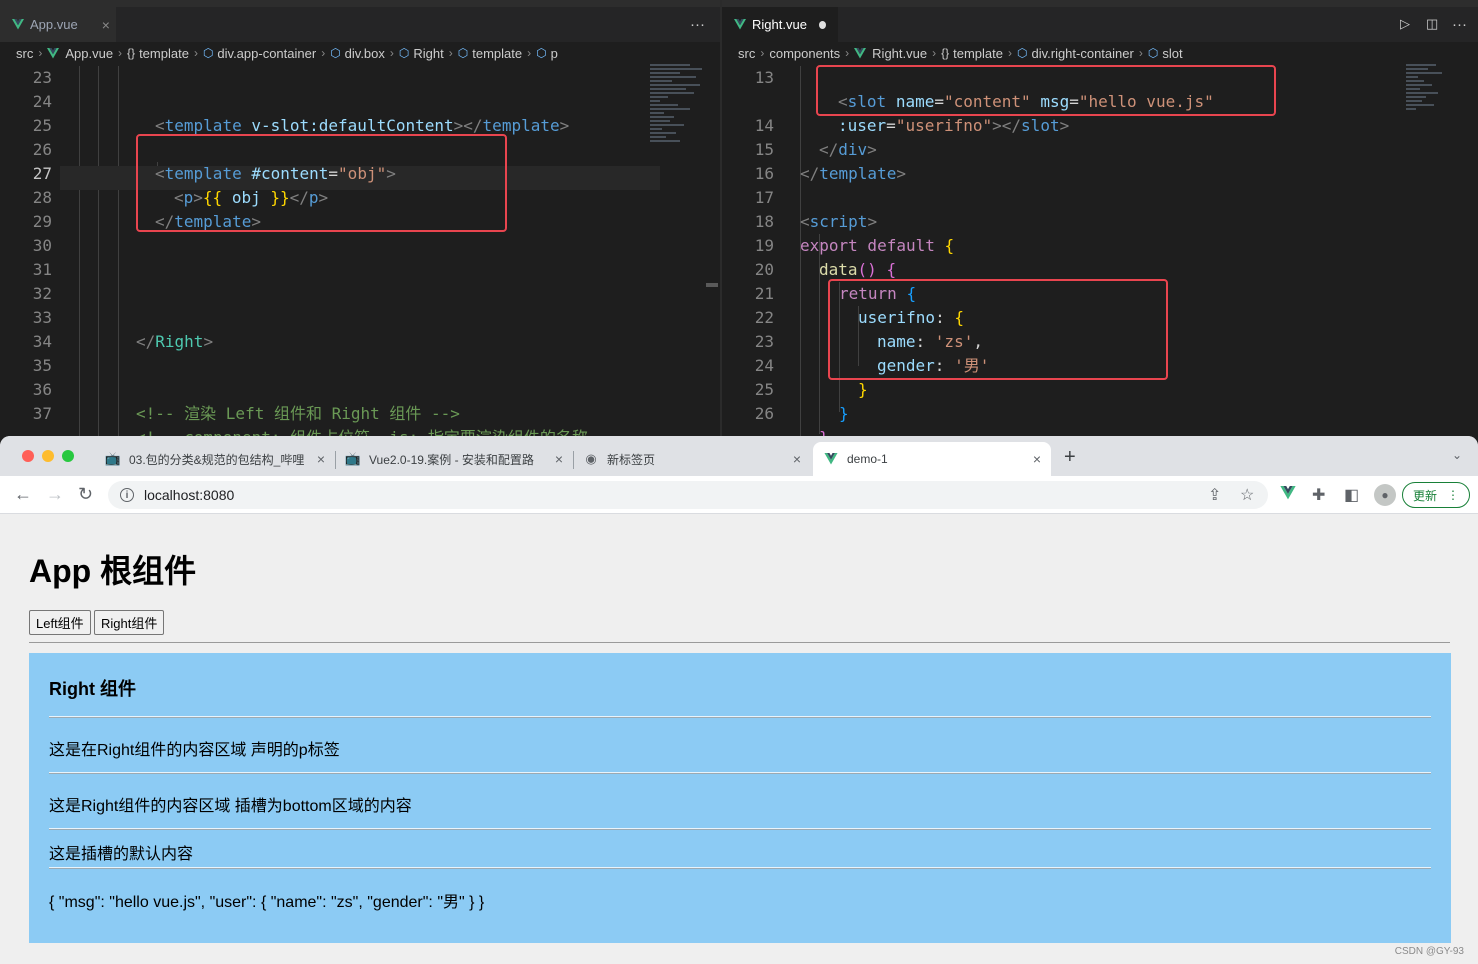 The width and height of the screenshot is (1478, 964). I want to click on browser-tab-title: demo-1, so click(867, 459).